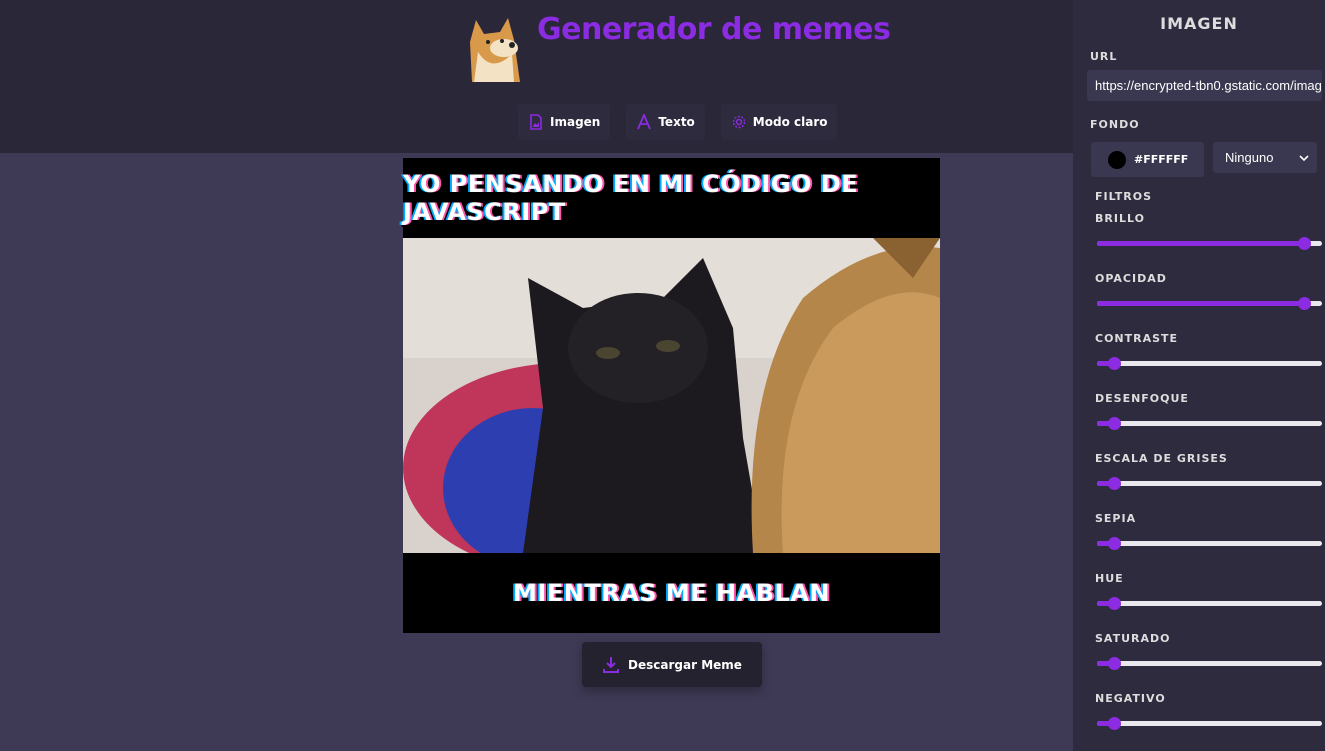  What do you see at coordinates (1104, 56) in the screenshot?
I see `url-label: URL` at bounding box center [1104, 56].